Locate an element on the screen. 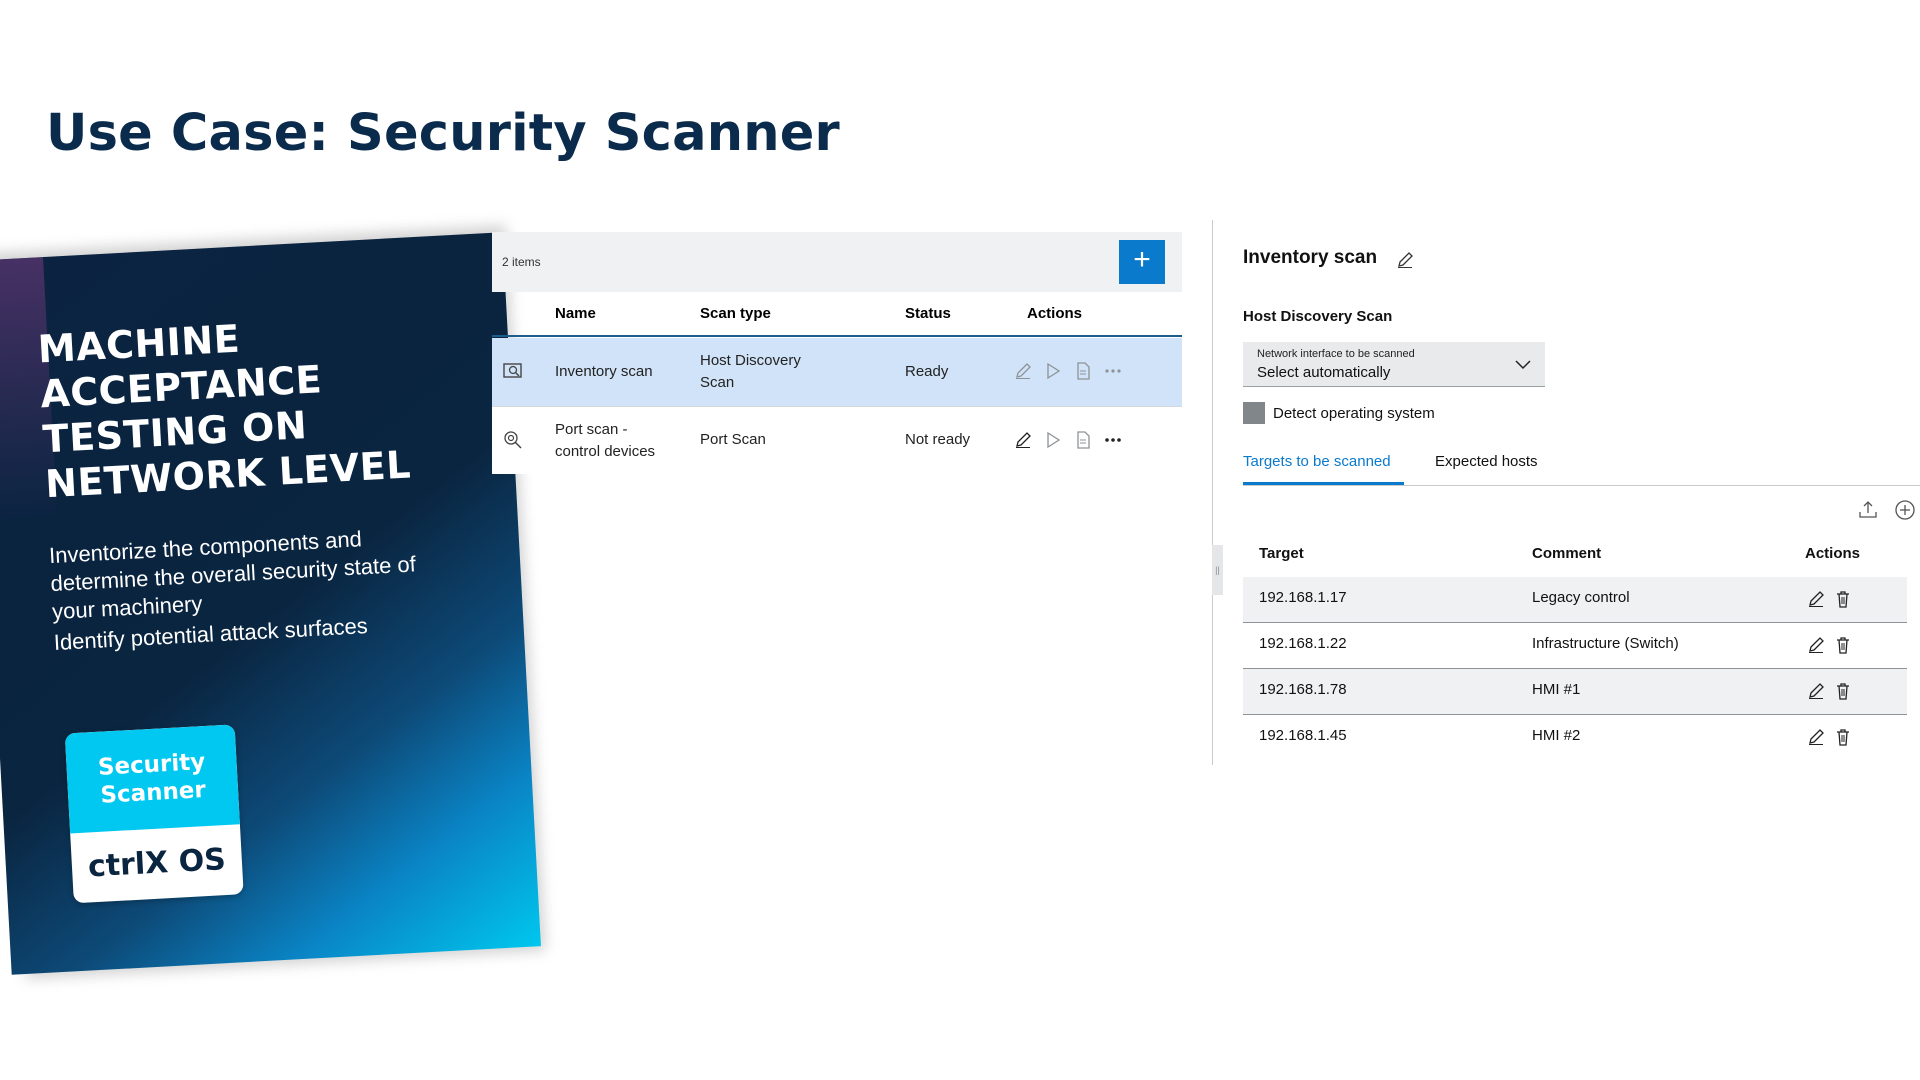 The image size is (1920, 1080). upload-icon is located at coordinates (1868, 510).